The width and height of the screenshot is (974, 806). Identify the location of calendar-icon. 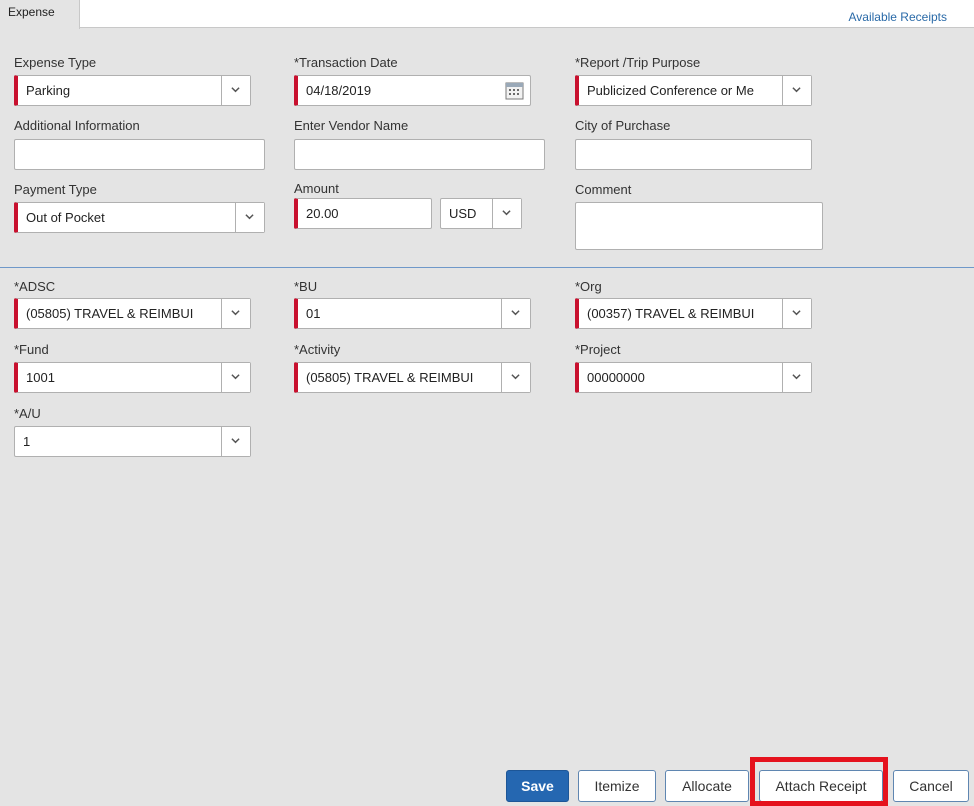
(514, 90).